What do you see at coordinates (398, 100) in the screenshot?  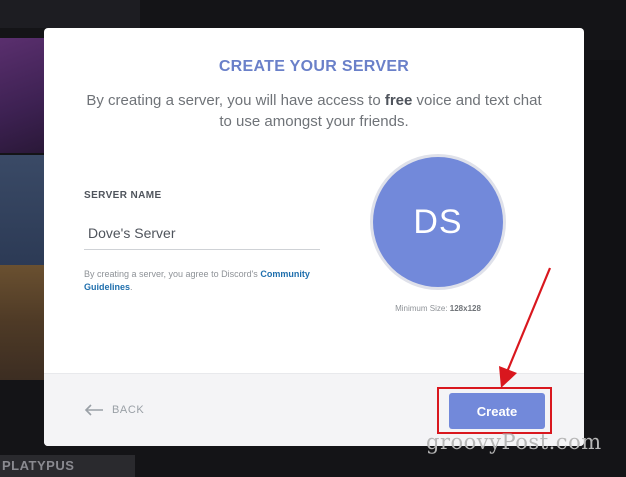 I see `description-bold-text: free` at bounding box center [398, 100].